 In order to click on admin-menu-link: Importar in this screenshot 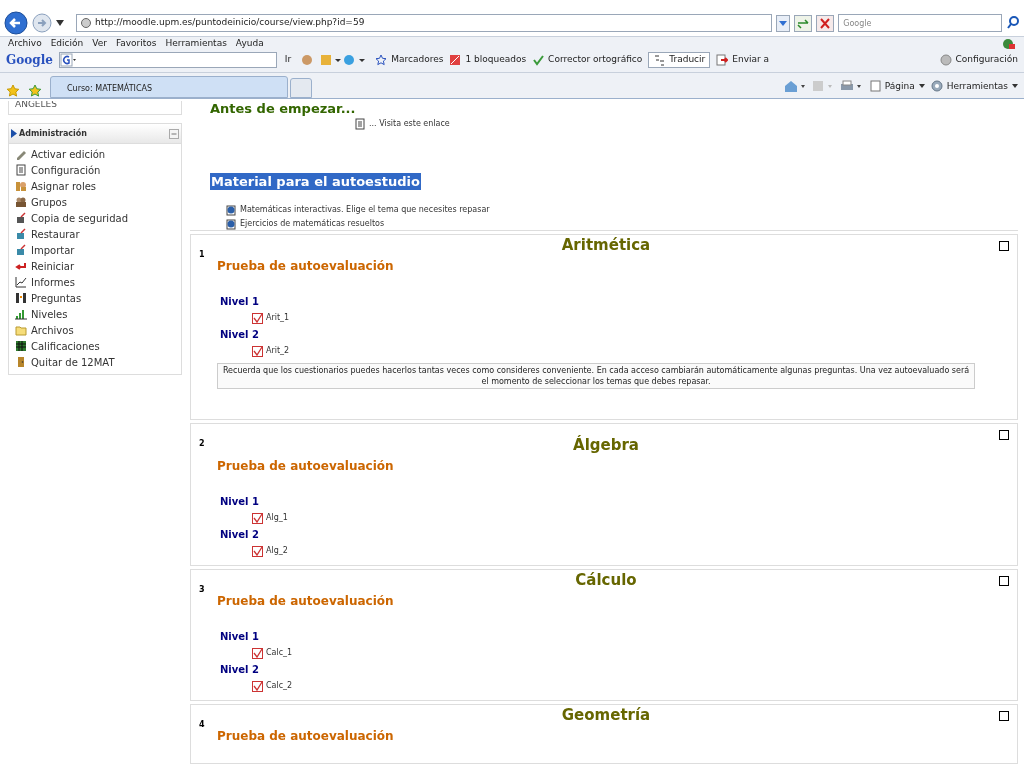, I will do `click(42, 250)`.